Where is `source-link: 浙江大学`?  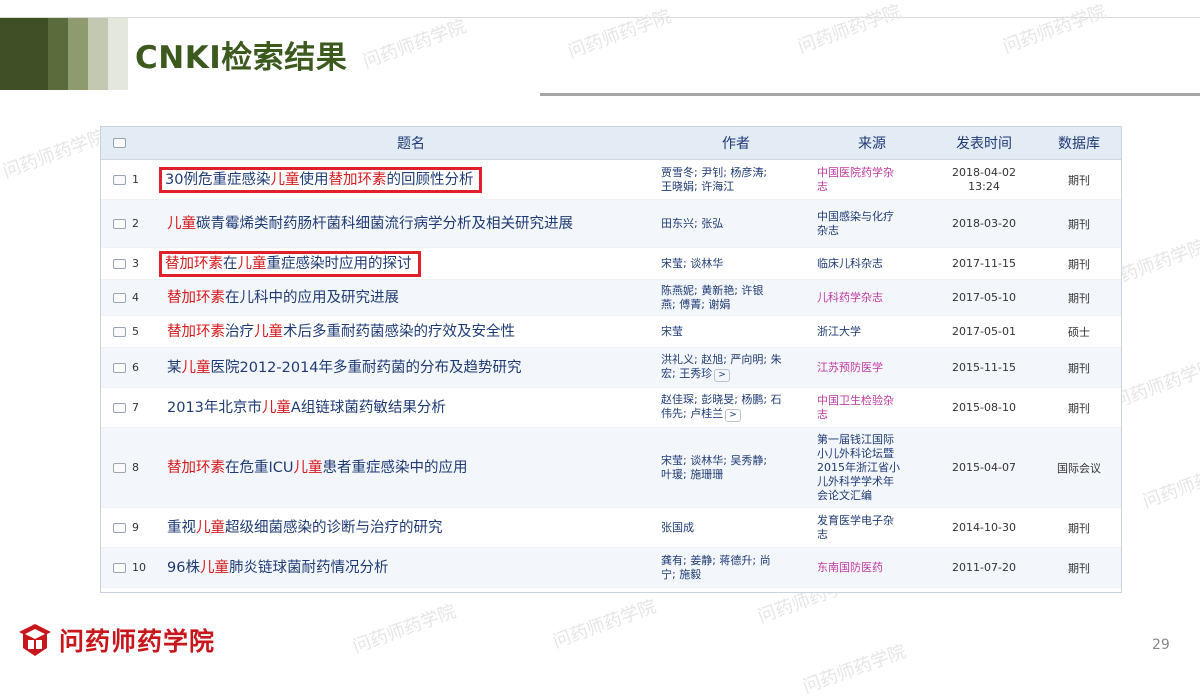 source-link: 浙江大学 is located at coordinates (872, 331).